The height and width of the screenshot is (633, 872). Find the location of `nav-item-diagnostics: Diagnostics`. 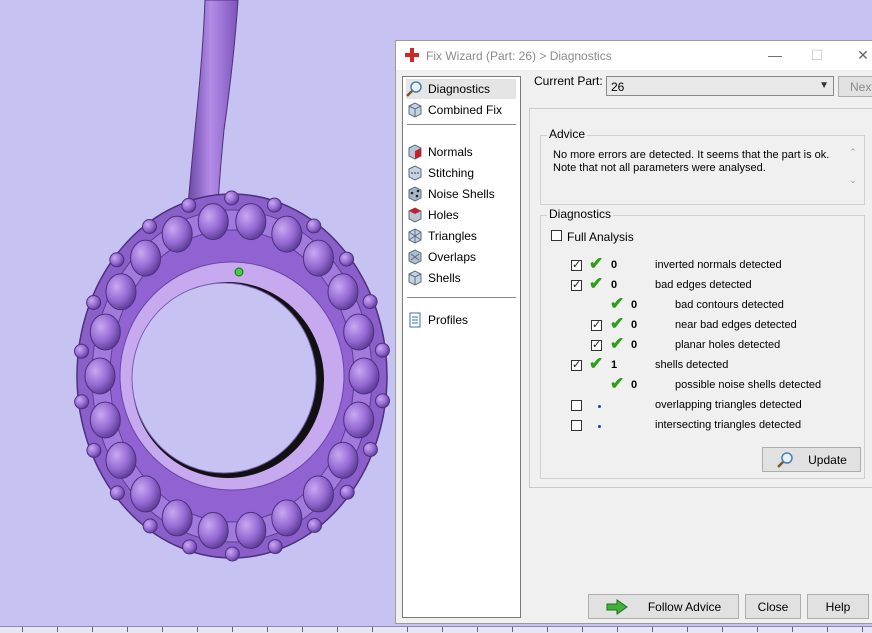

nav-item-diagnostics: Diagnostics is located at coordinates (461, 89).